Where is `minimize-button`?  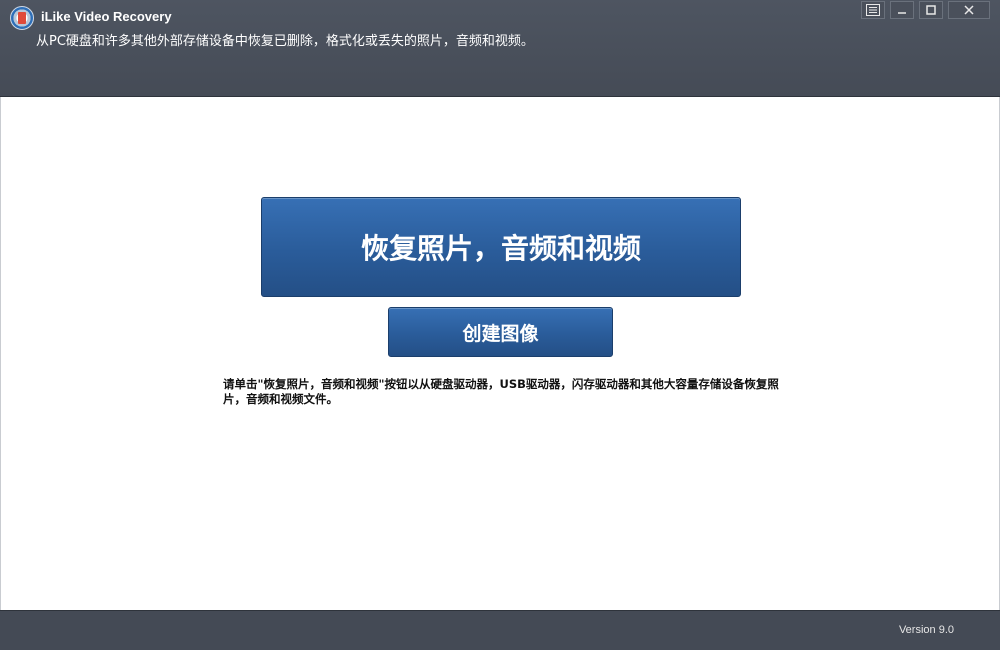 minimize-button is located at coordinates (902, 10).